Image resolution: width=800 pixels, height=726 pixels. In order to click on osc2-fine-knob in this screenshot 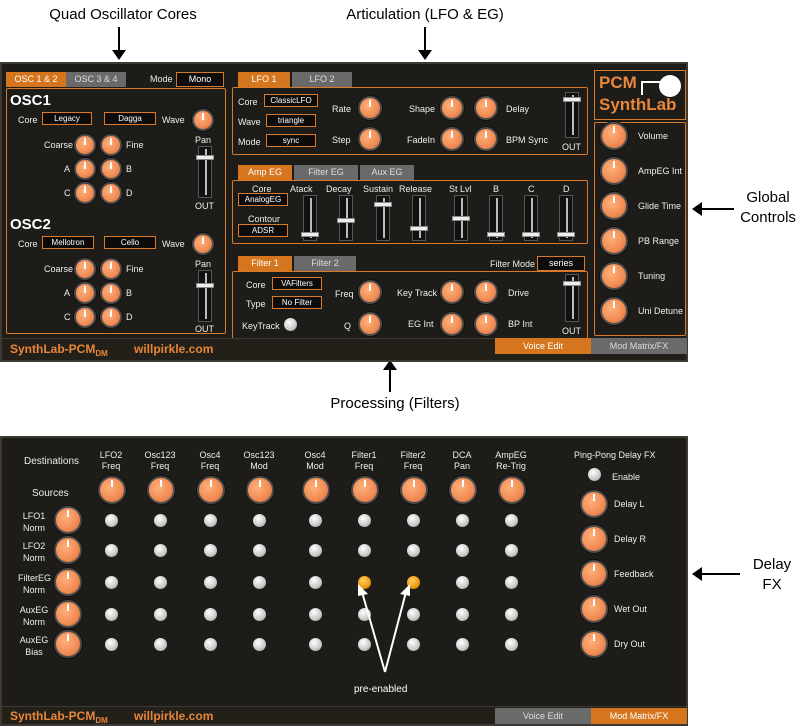, I will do `click(111, 269)`.